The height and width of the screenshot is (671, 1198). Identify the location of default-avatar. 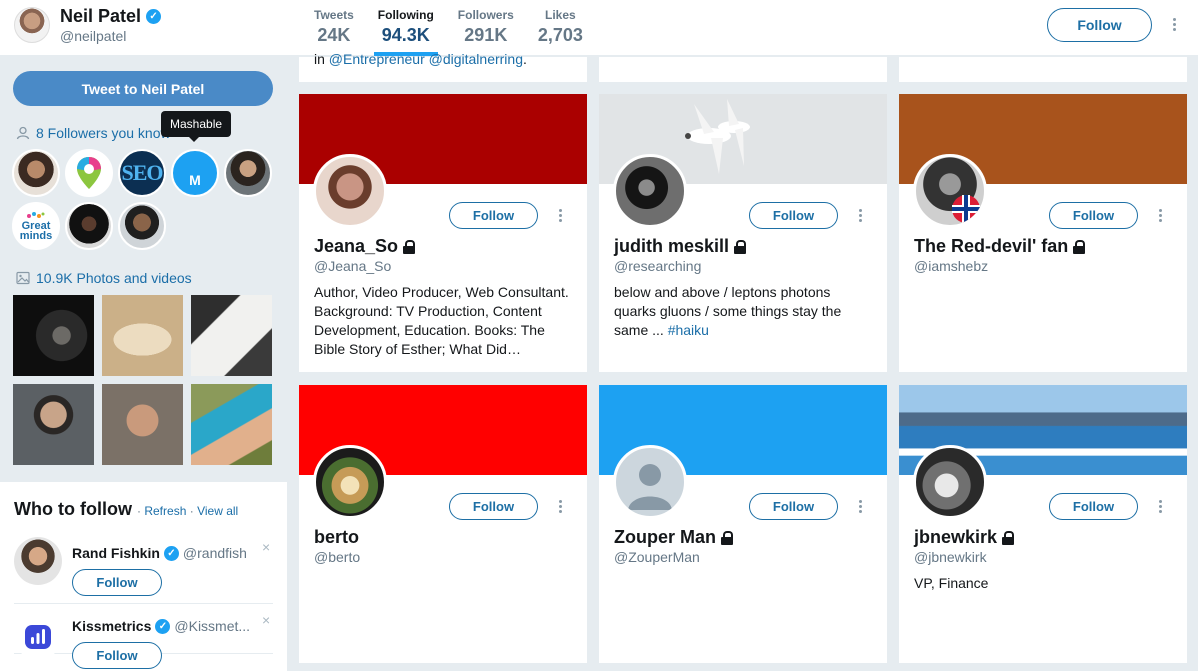
(650, 482).